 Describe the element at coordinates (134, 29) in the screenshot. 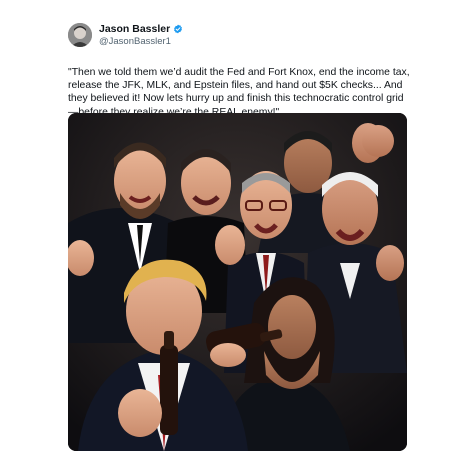

I see `author-name: Jason Bassler` at that location.